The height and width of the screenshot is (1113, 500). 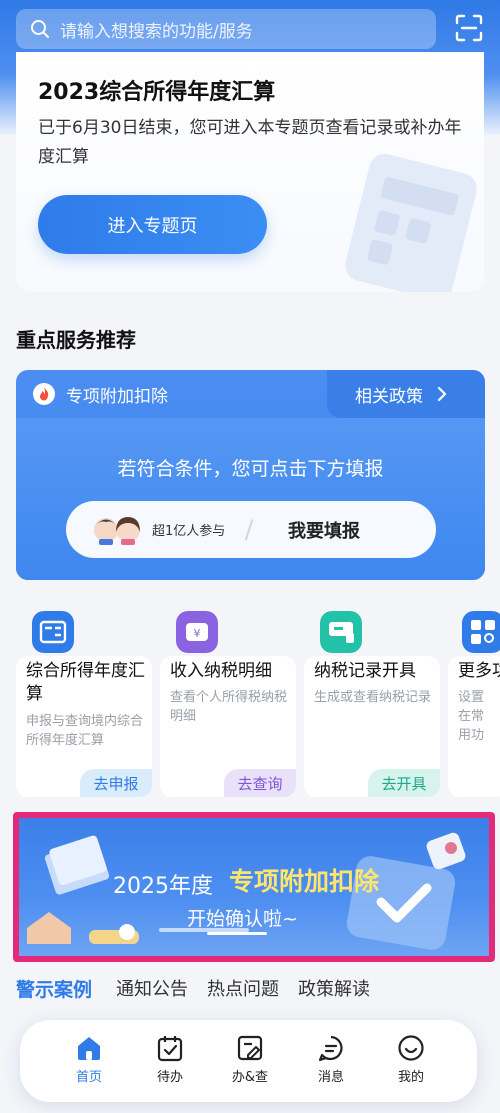 What do you see at coordinates (330, 1048) in the screenshot?
I see `message-icon` at bounding box center [330, 1048].